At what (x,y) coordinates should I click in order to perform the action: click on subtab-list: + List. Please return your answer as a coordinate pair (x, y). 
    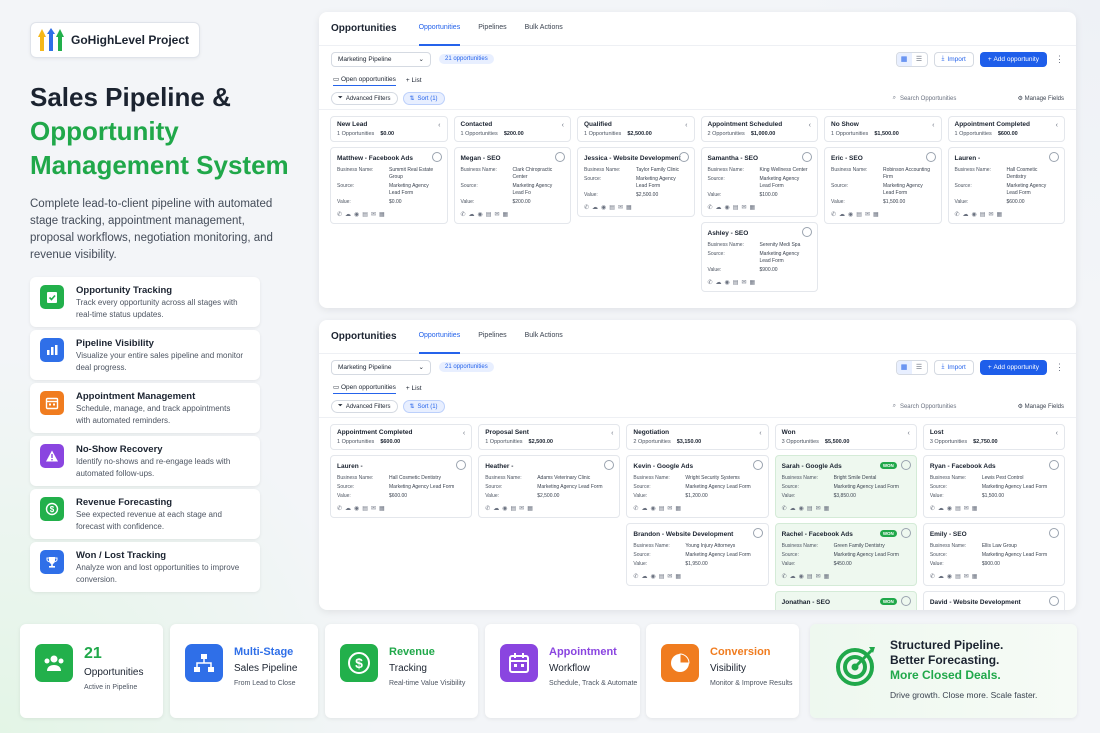
    Looking at the image, I should click on (414, 80).